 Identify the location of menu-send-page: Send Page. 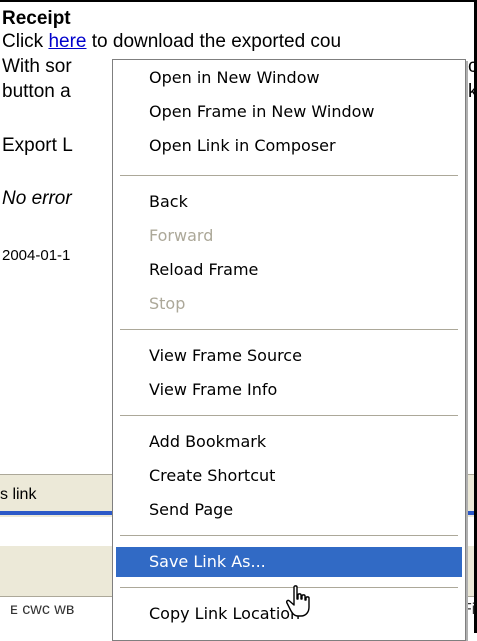
(289, 510).